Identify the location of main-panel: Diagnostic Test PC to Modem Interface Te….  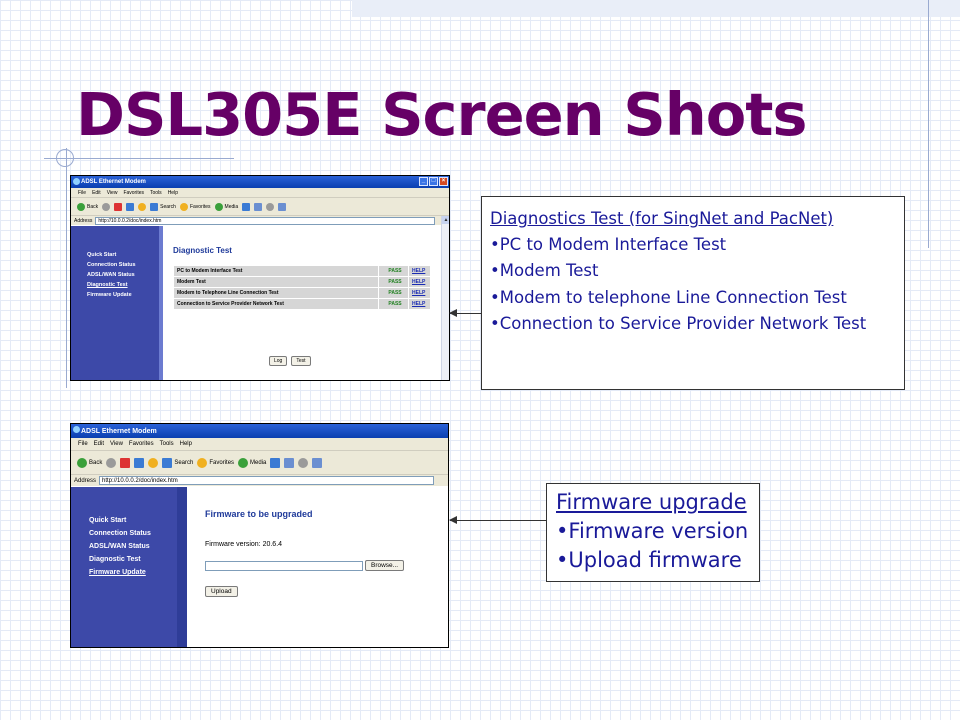
(304, 303).